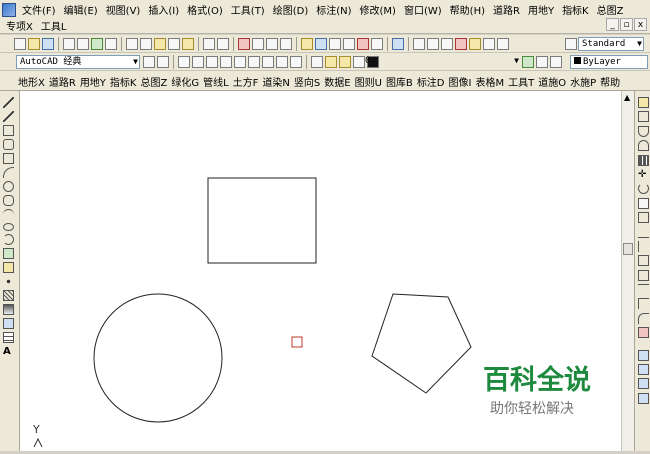 The height and width of the screenshot is (454, 650). I want to click on calculator-icon, so click(377, 44).